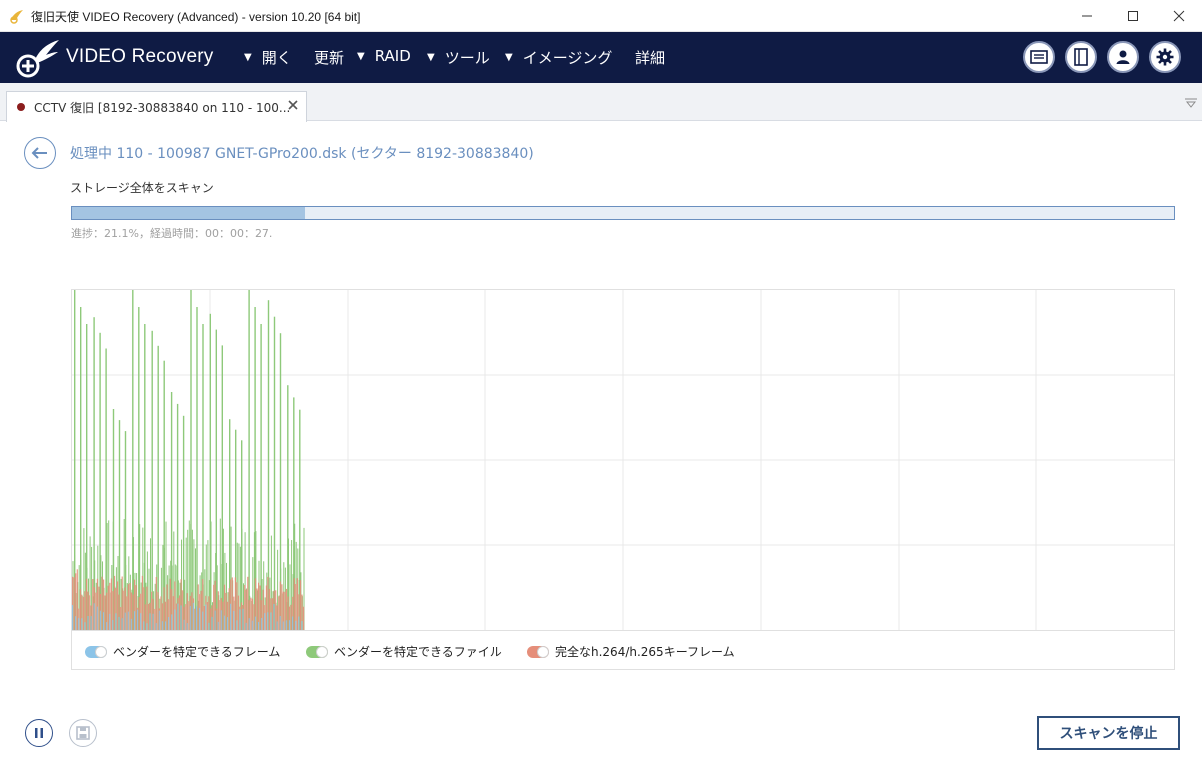 The width and height of the screenshot is (1202, 772). I want to click on chevron-down-icon: ▼, so click(431, 57).